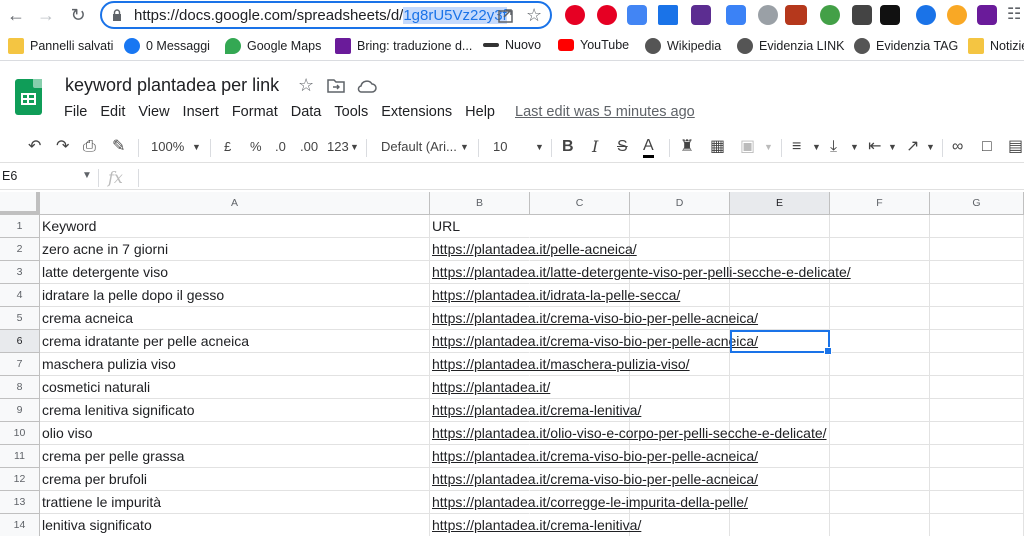 The width and height of the screenshot is (1024, 536). What do you see at coordinates (533, 249) in the screenshot?
I see `url-cell-link: https://plantadea.it/pelle-acneica/` at bounding box center [533, 249].